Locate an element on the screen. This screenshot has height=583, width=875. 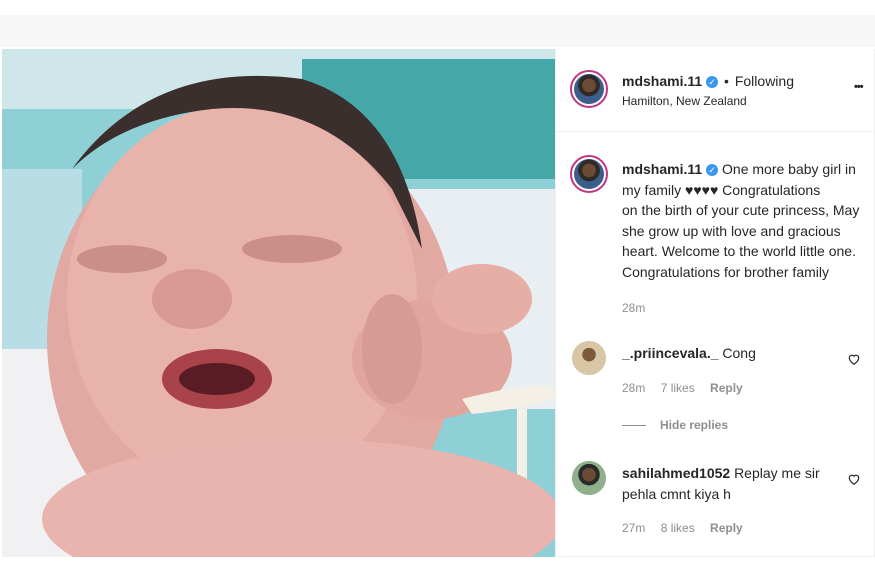
comment: _.priincevala._ Cong is located at coordinates (689, 353).